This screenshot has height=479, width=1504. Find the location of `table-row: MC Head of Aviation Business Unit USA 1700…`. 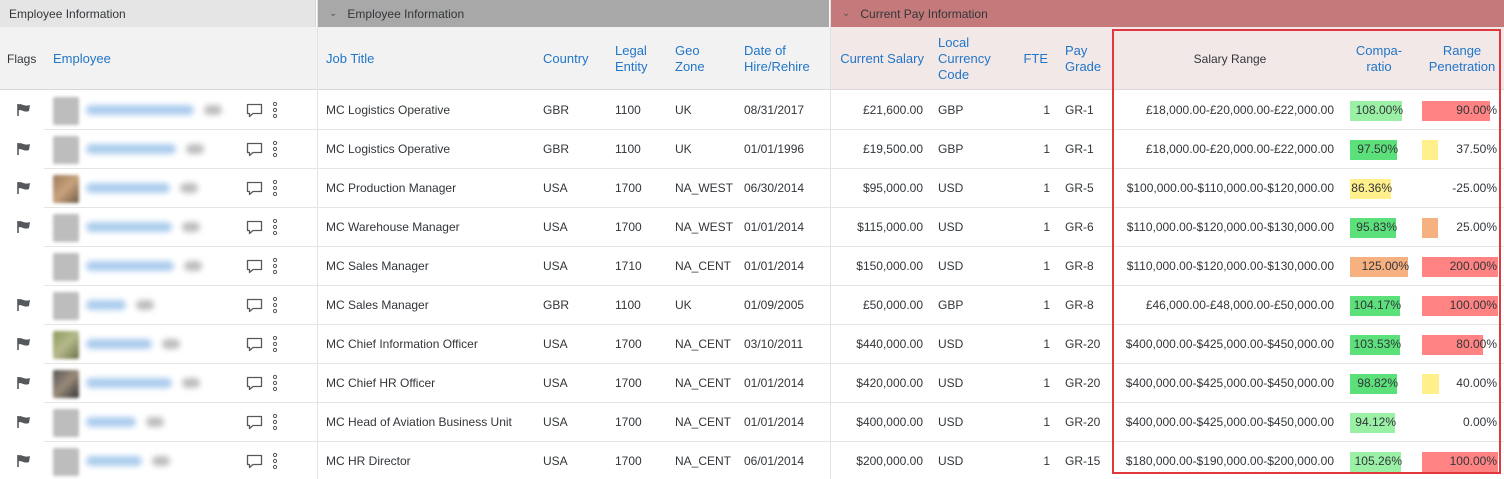

table-row: MC Head of Aviation Business Unit USA 1700… is located at coordinates (752, 422).